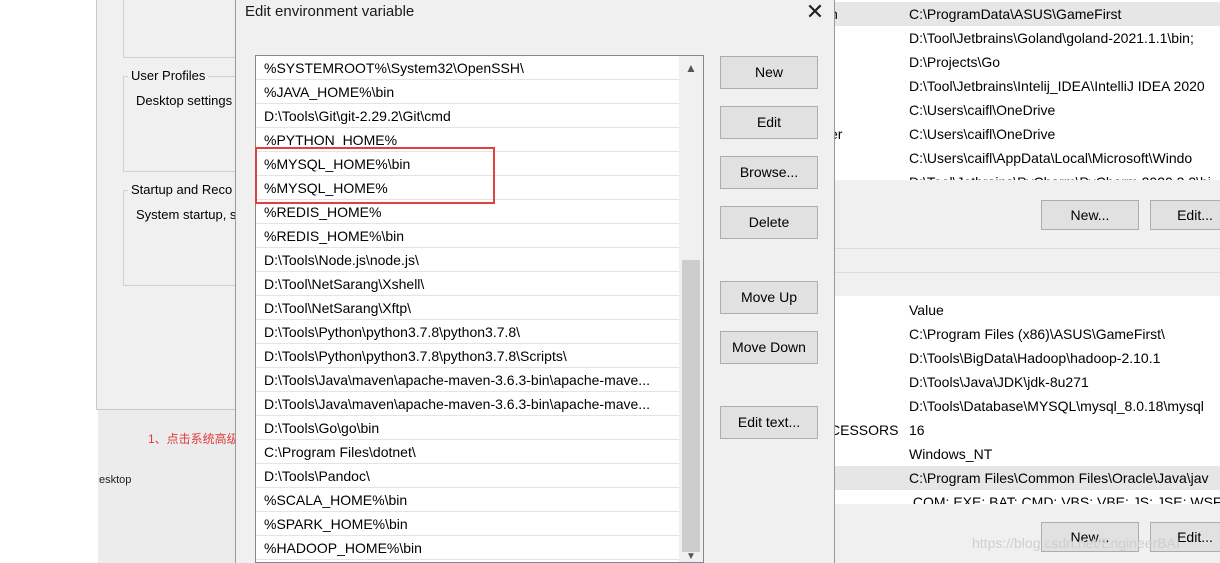 Image resolution: width=1220 pixels, height=563 pixels. I want to click on variable-value: D:\Tools\Java\JDK\jdk-8u271, so click(999, 382).